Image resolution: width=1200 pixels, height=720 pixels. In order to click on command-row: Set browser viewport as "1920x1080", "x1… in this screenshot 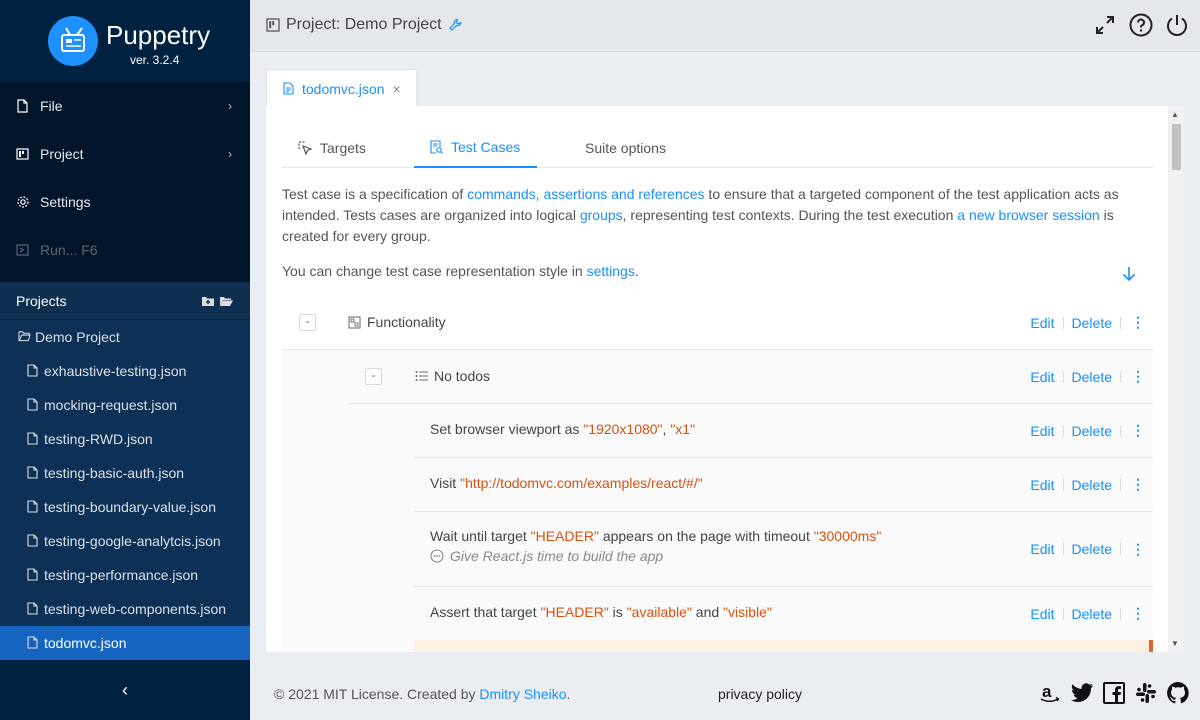, I will do `click(783, 431)`.